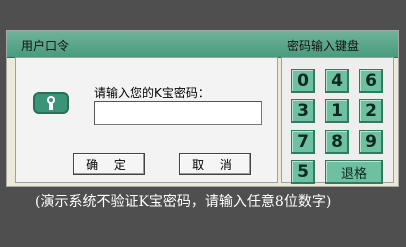 Image resolution: width=406 pixels, height=247 pixels. I want to click on key-3: 3, so click(303, 111).